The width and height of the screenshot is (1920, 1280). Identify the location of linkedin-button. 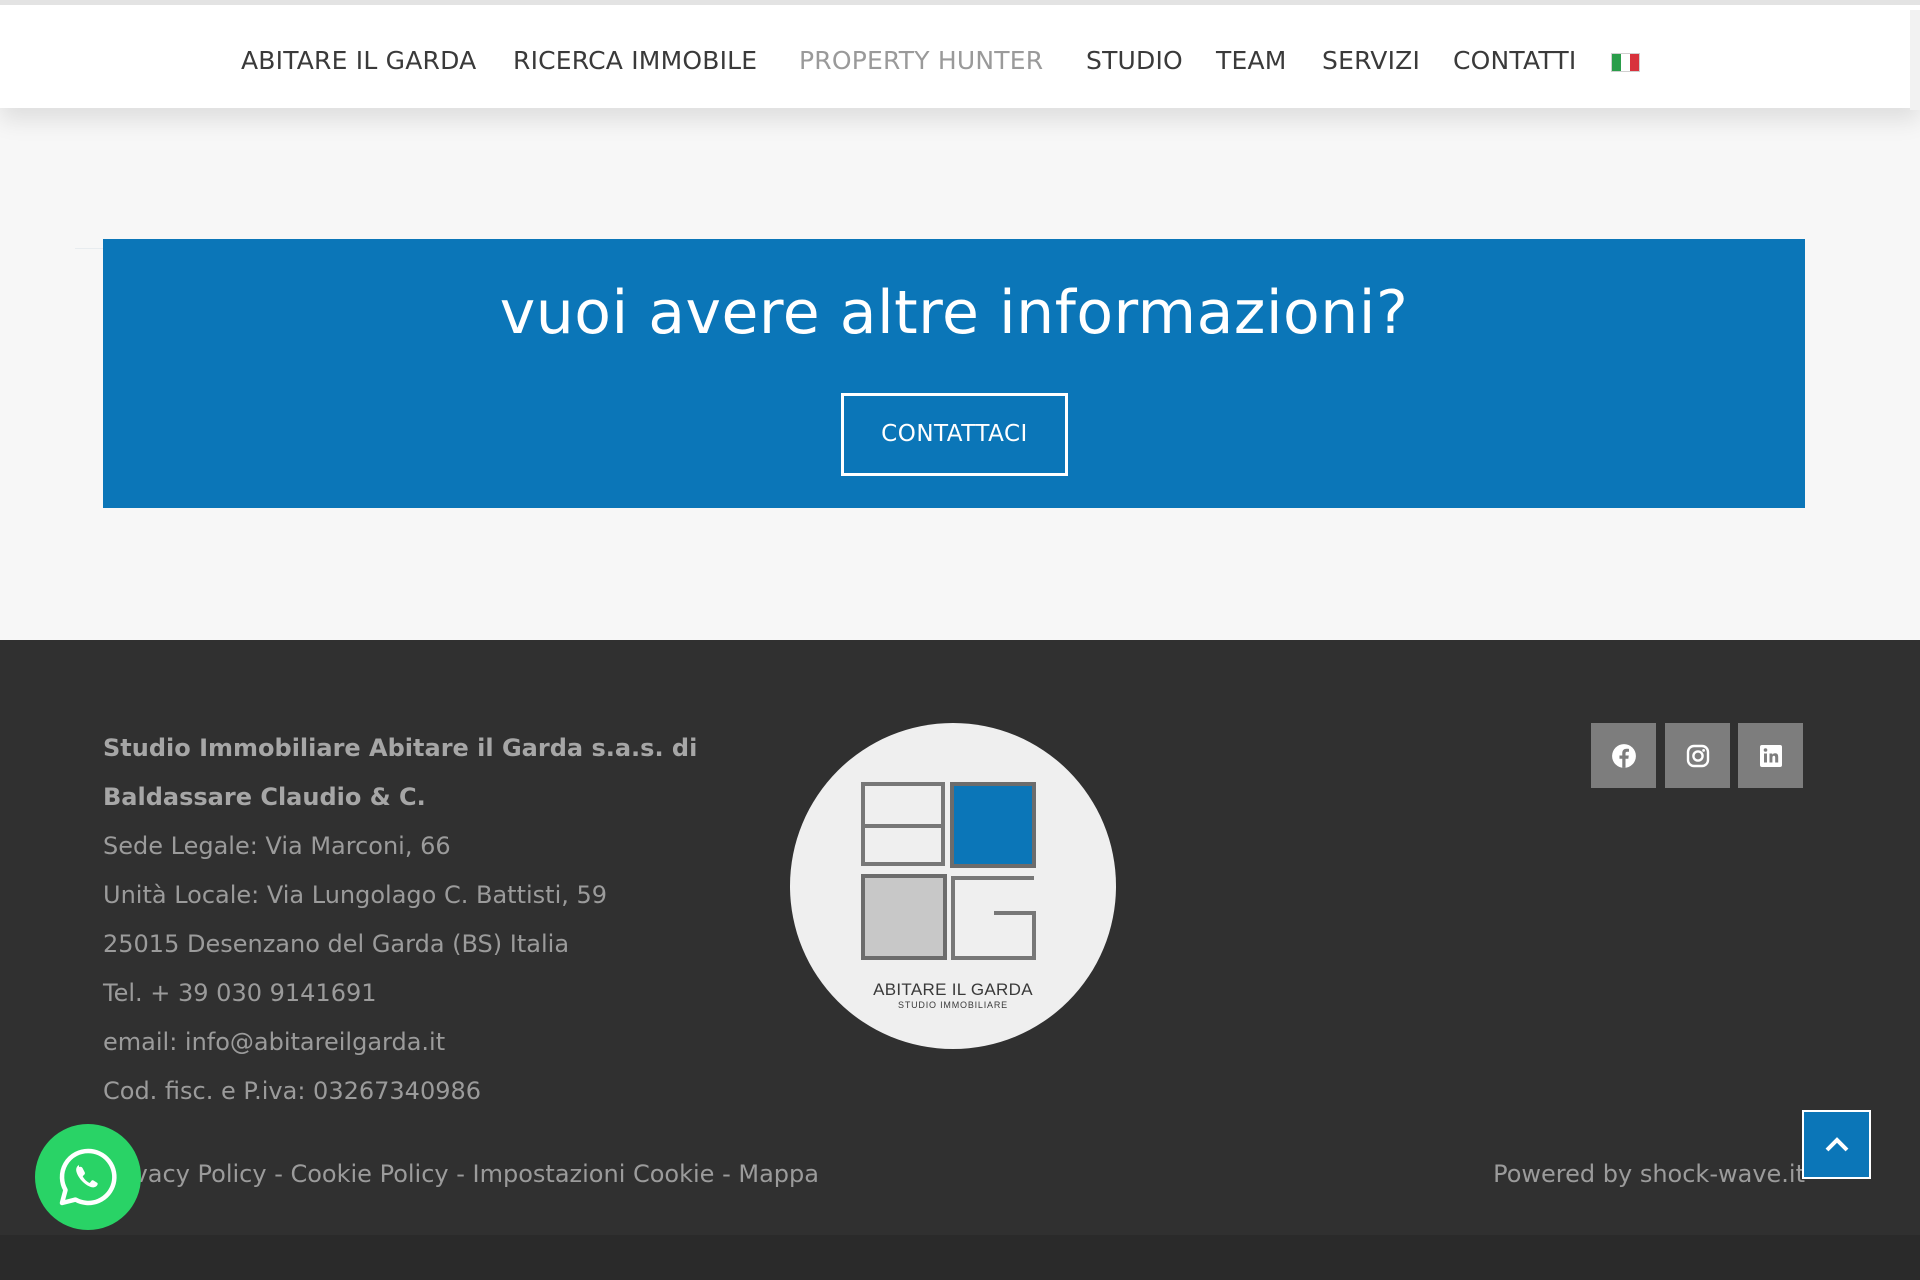
(1770, 755).